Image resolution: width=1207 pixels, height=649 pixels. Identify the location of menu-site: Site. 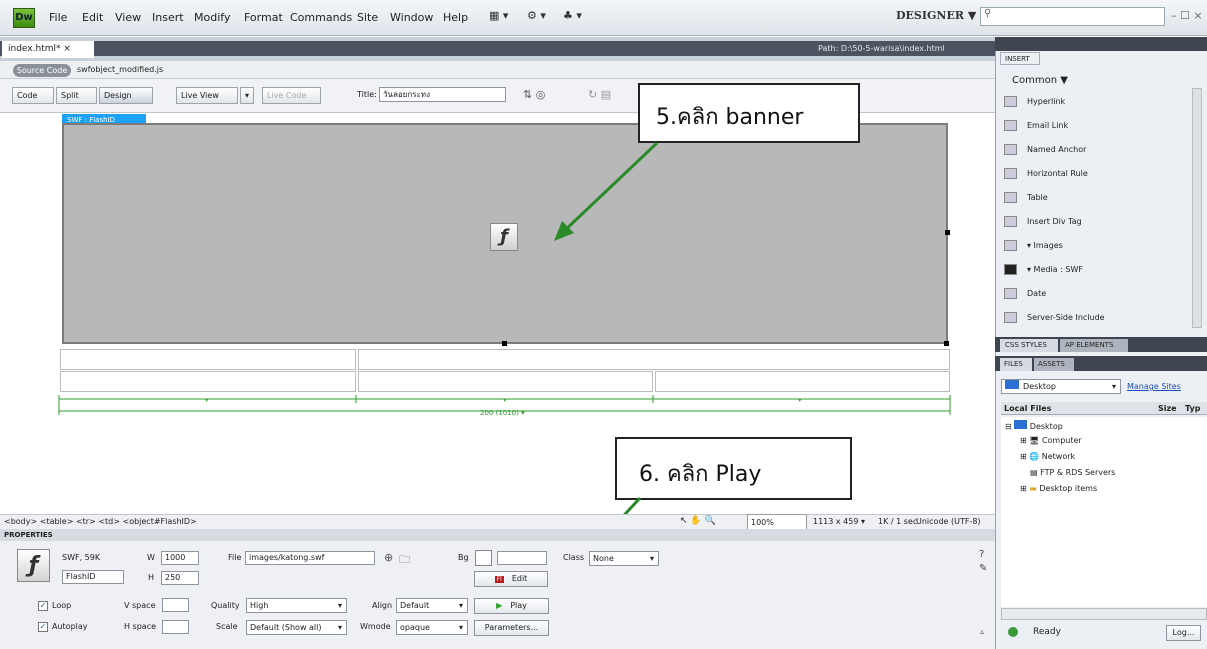
(367, 17).